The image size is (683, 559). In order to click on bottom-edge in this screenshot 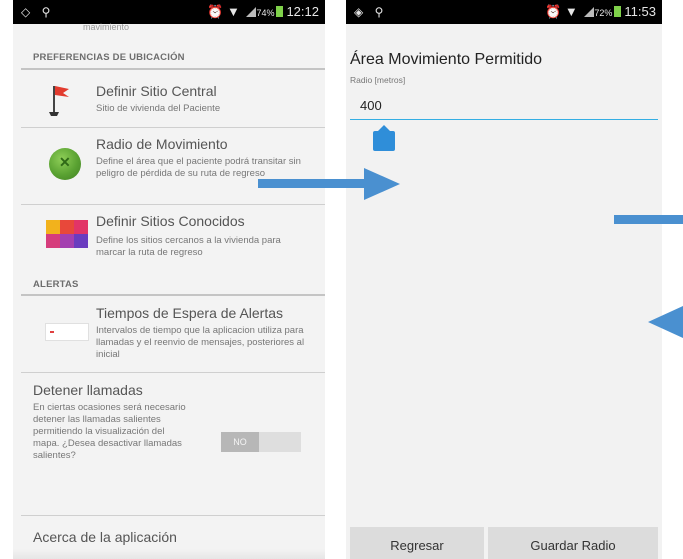, I will do `click(169, 554)`.